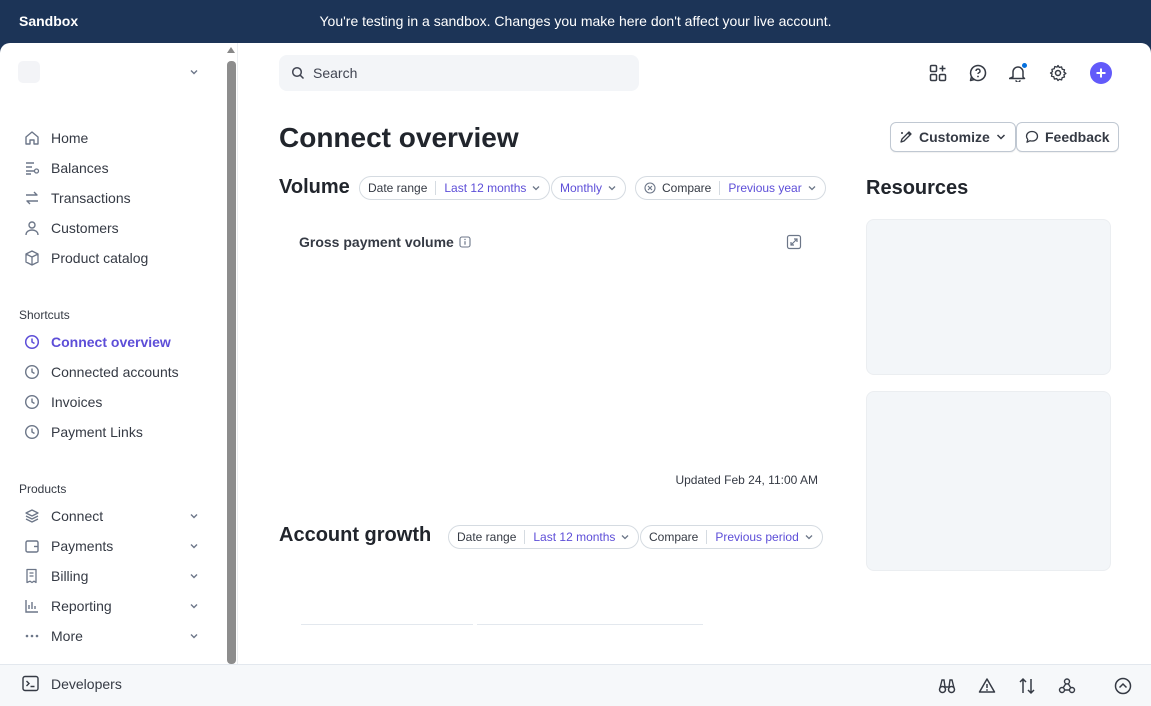  Describe the element at coordinates (987, 686) in the screenshot. I see `warning-icon` at that location.